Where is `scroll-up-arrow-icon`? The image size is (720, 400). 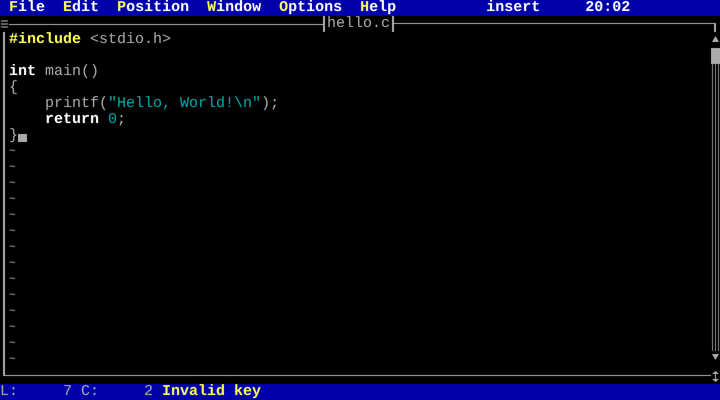
scroll-up-arrow-icon is located at coordinates (715, 39).